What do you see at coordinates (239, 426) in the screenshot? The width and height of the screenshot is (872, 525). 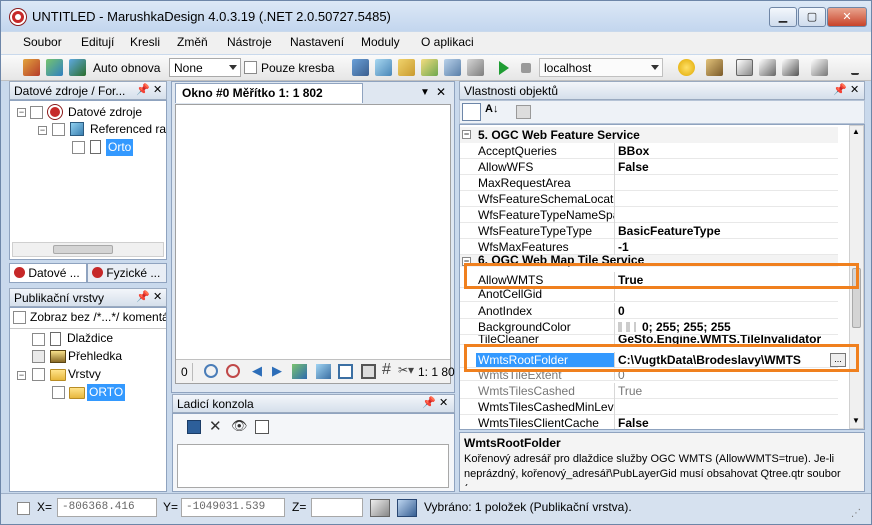 I see `eye-icon: 👁` at bounding box center [239, 426].